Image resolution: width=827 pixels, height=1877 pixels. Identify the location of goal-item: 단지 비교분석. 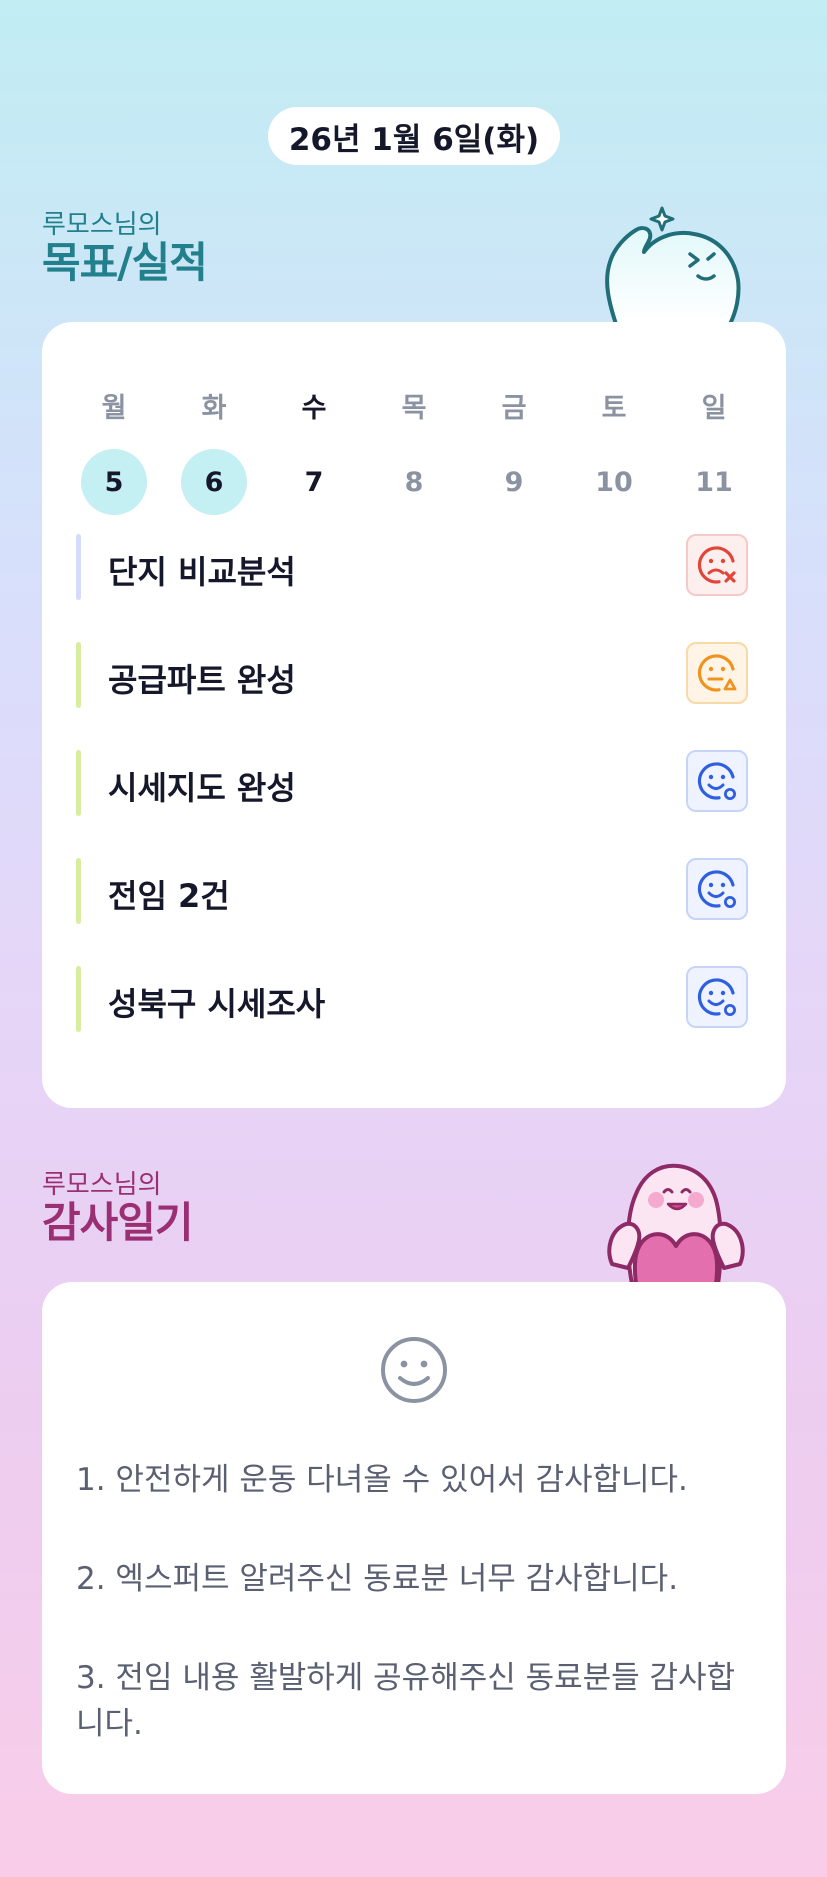
(414, 567).